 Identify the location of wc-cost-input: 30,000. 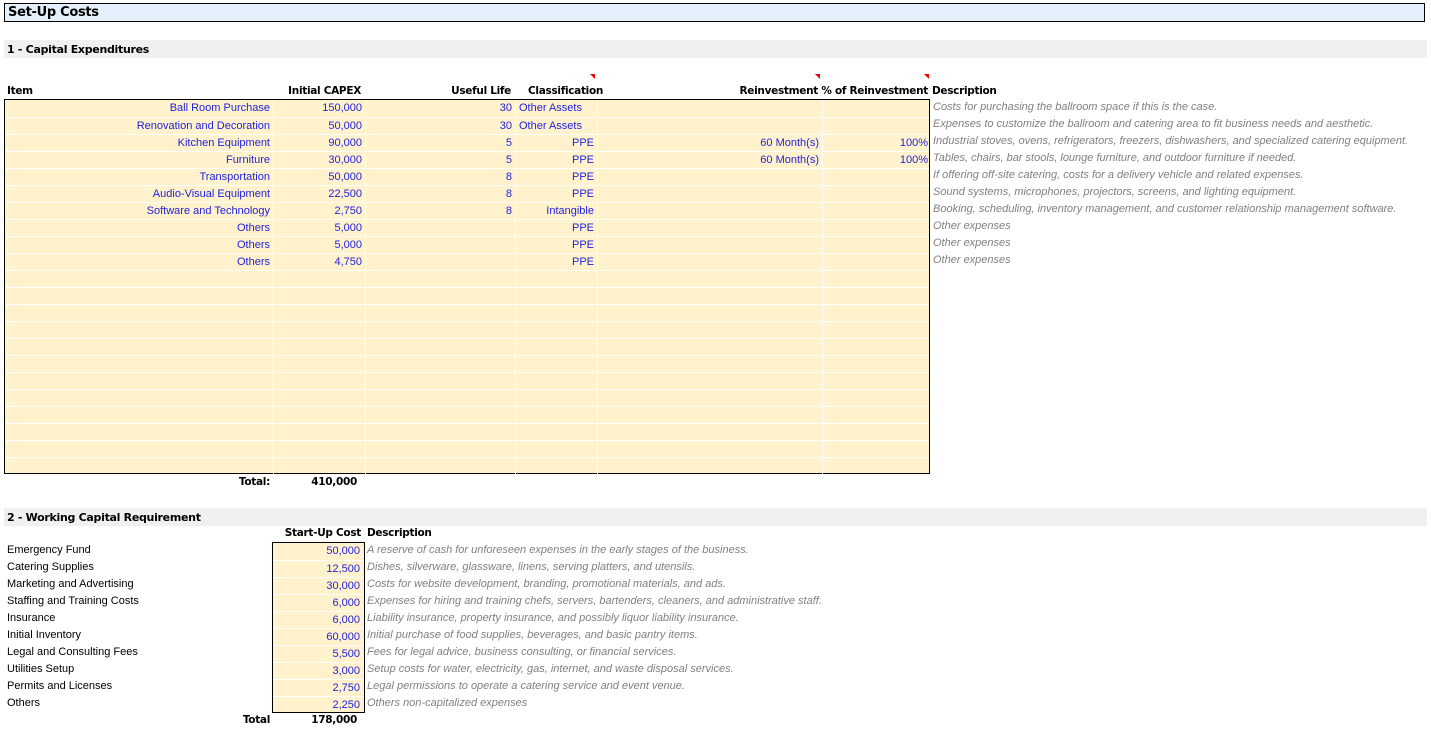
(318, 585).